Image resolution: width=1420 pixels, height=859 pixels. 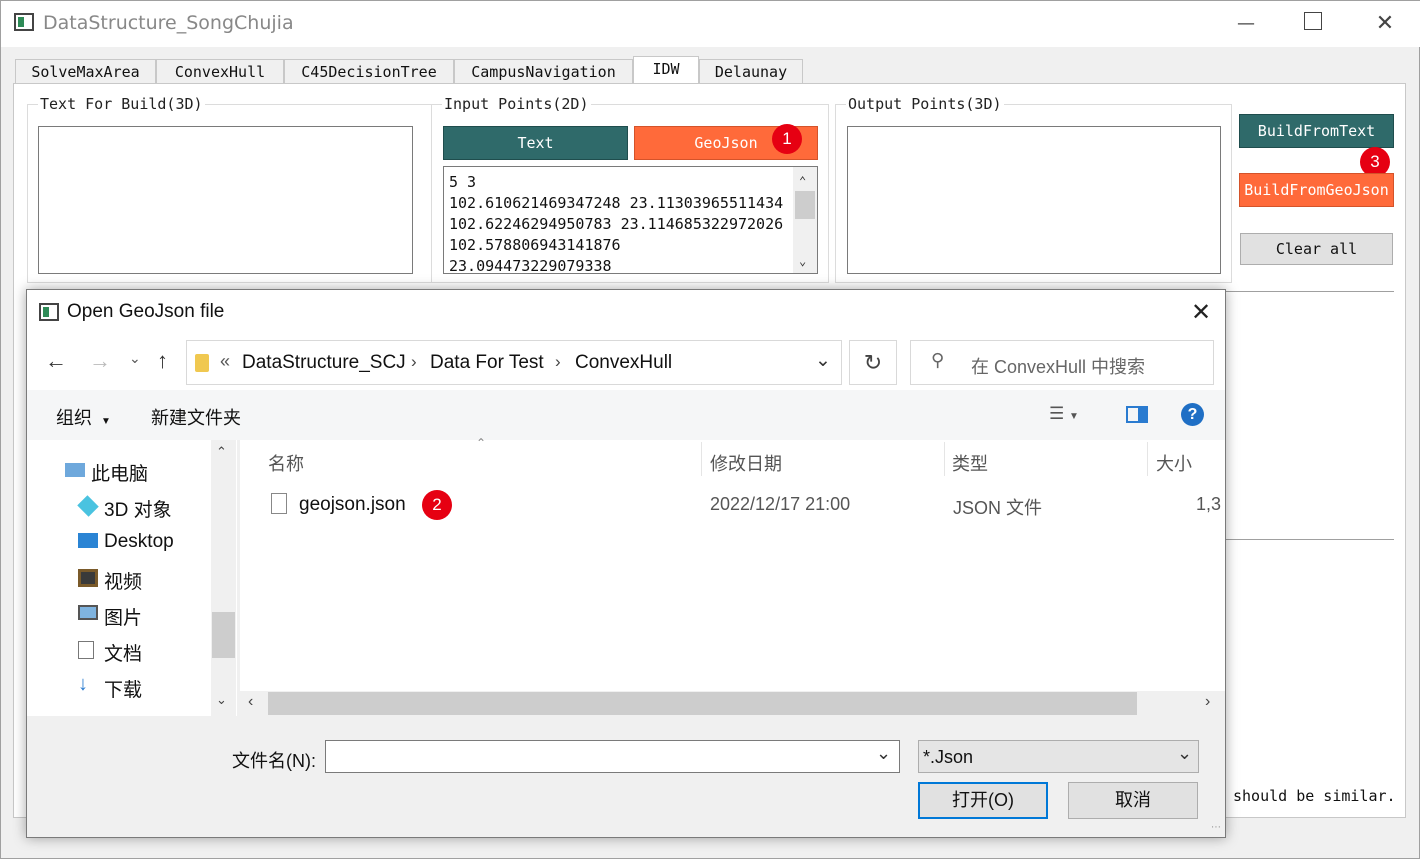 What do you see at coordinates (883, 753) in the screenshot?
I see `filename-dropdown-icon: ⌄` at bounding box center [883, 753].